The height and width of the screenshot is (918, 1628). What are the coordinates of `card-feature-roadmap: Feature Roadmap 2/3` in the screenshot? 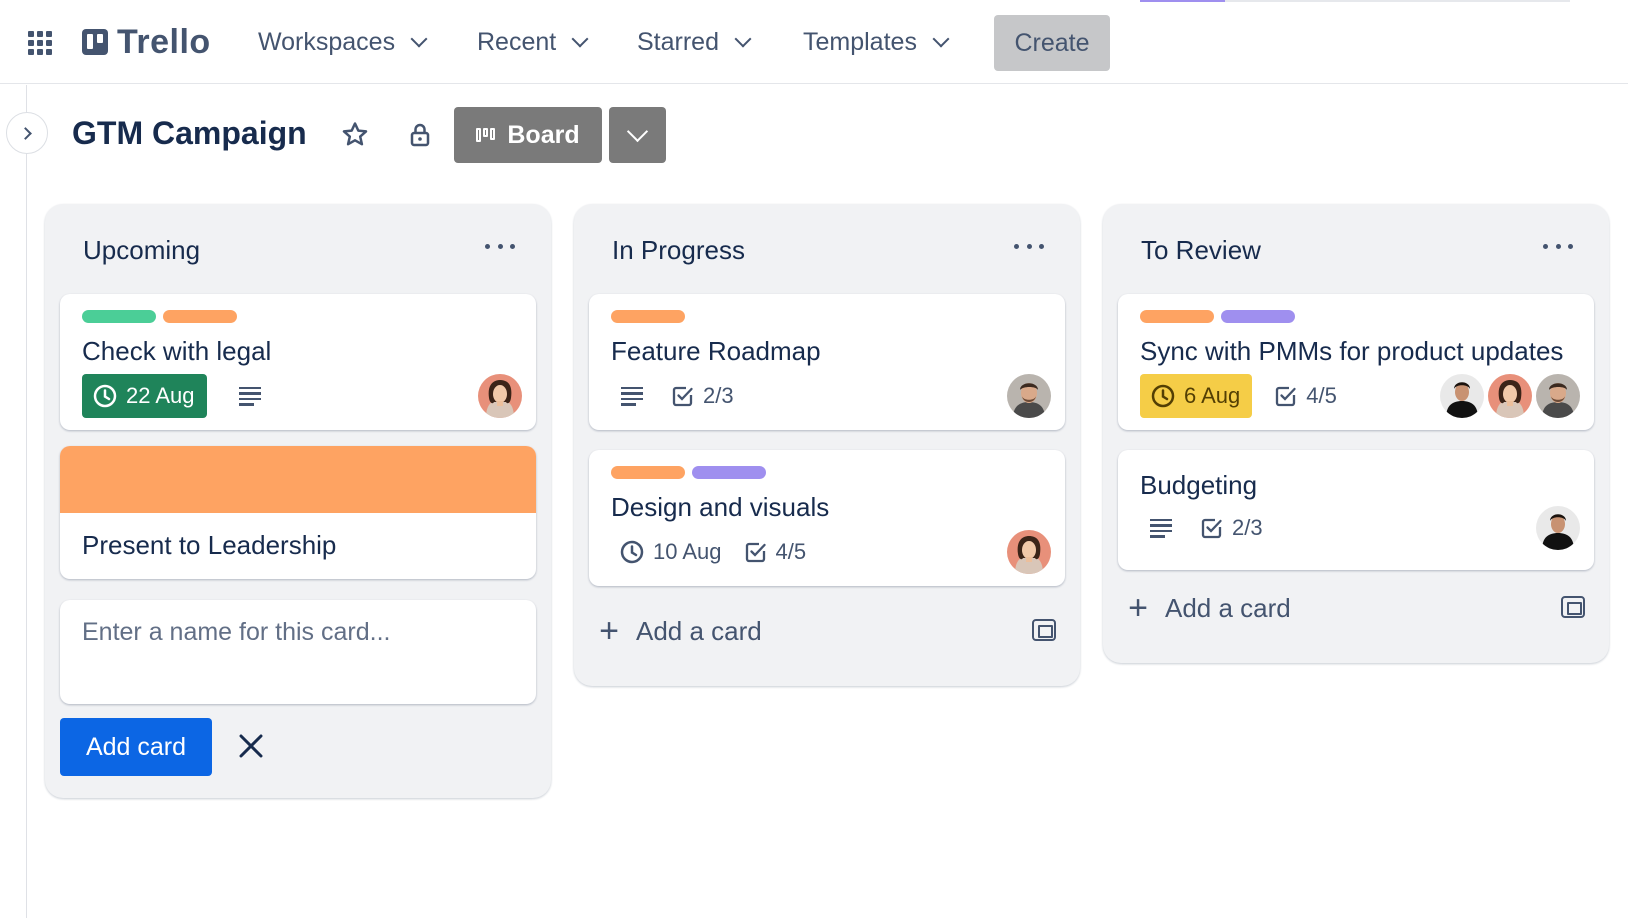 It's located at (827, 362).